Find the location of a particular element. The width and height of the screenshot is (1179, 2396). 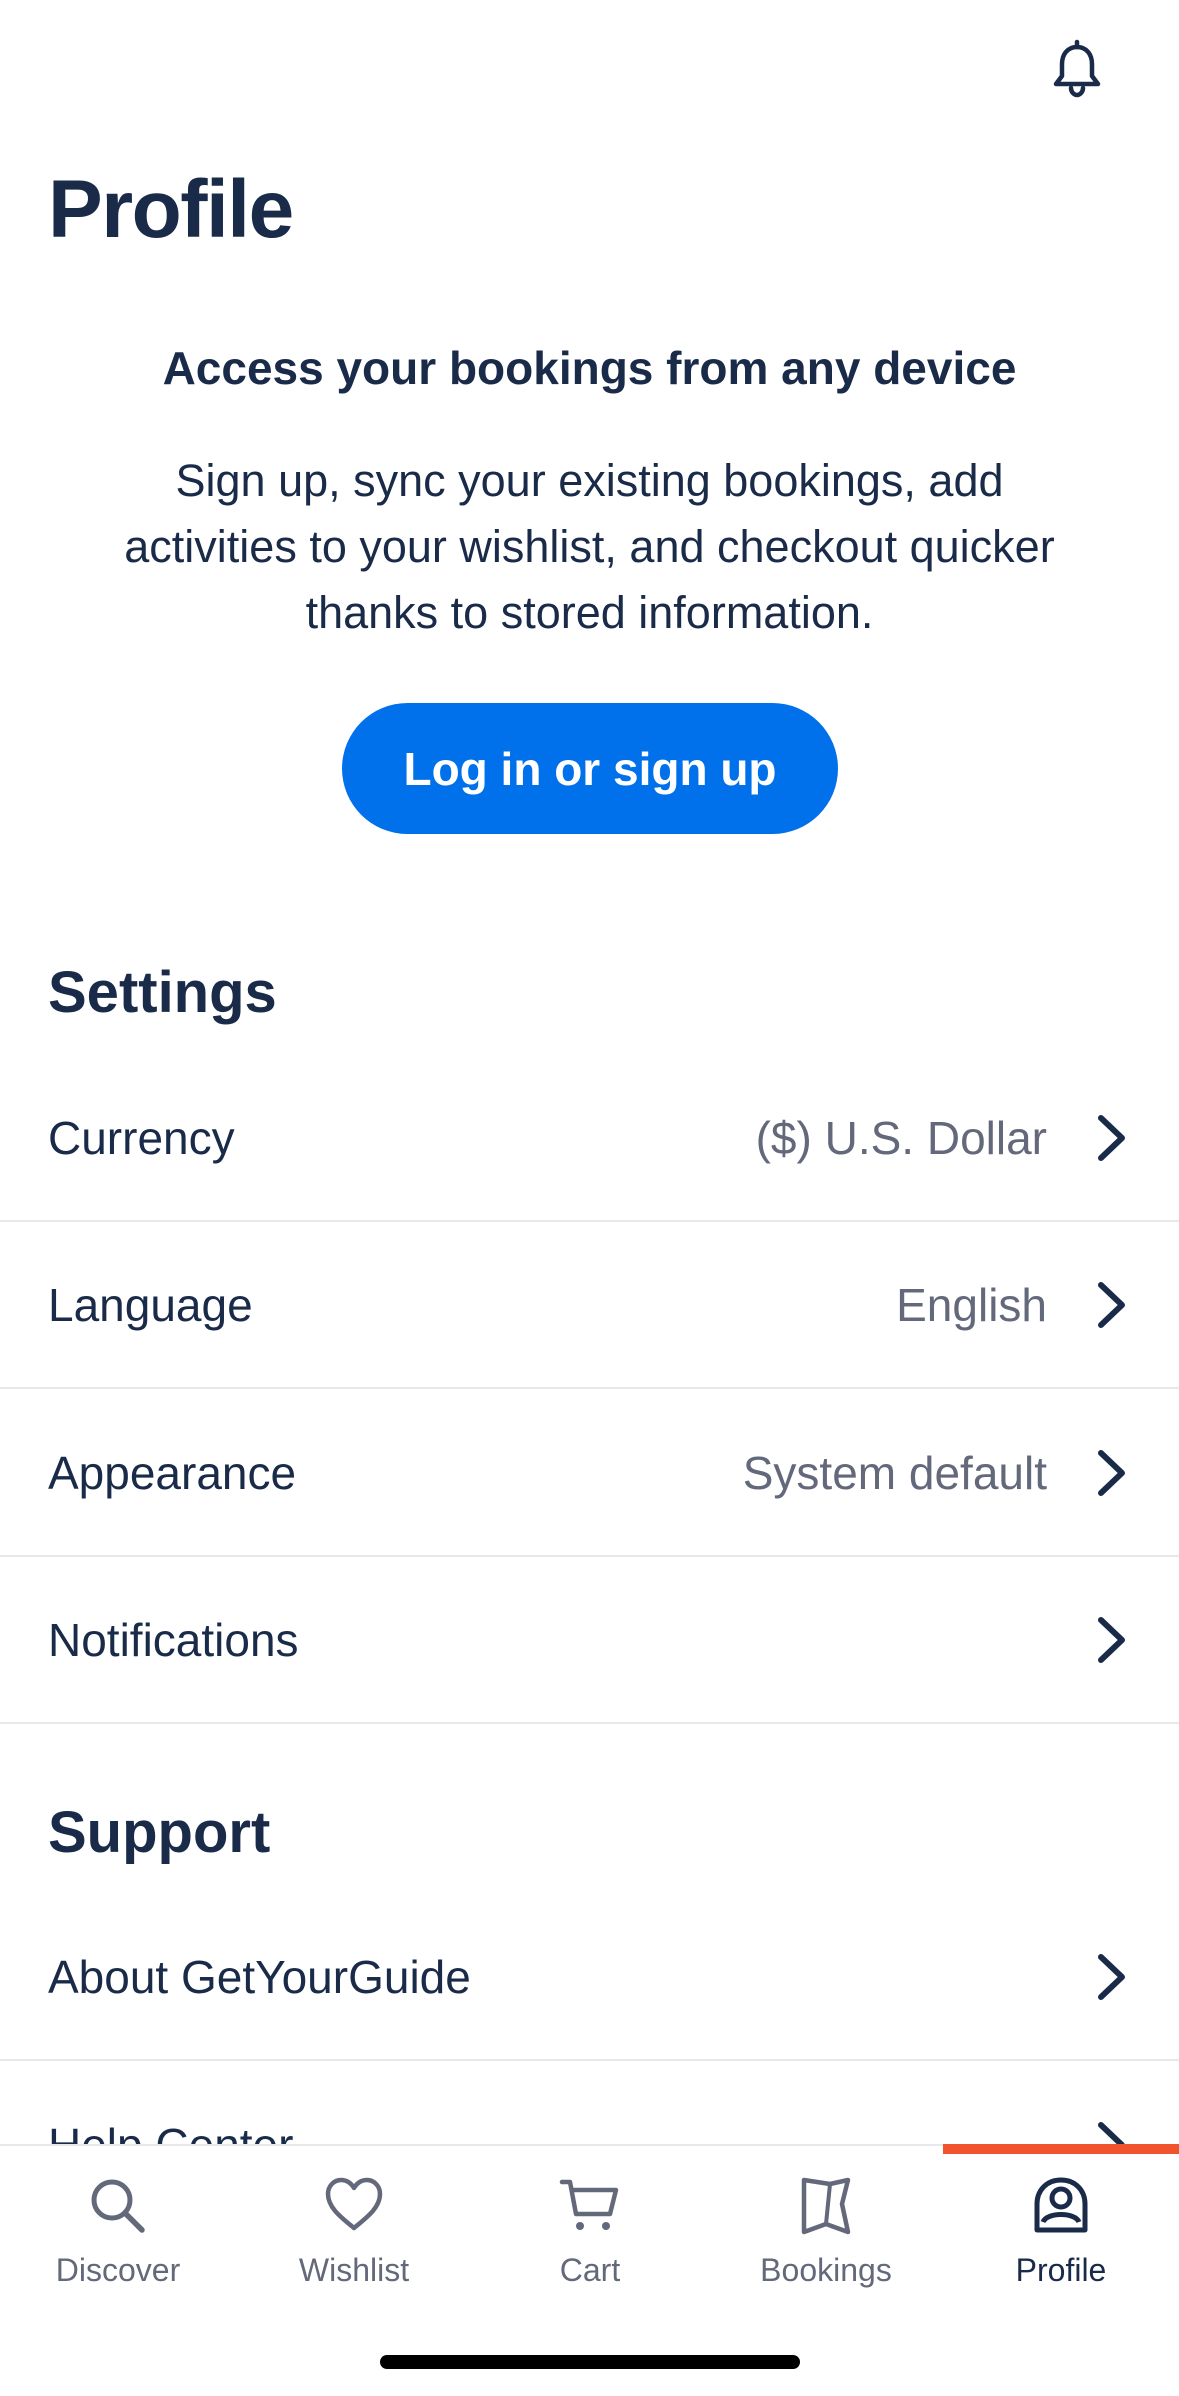

tab-discover: Discover is located at coordinates (118, 2244).